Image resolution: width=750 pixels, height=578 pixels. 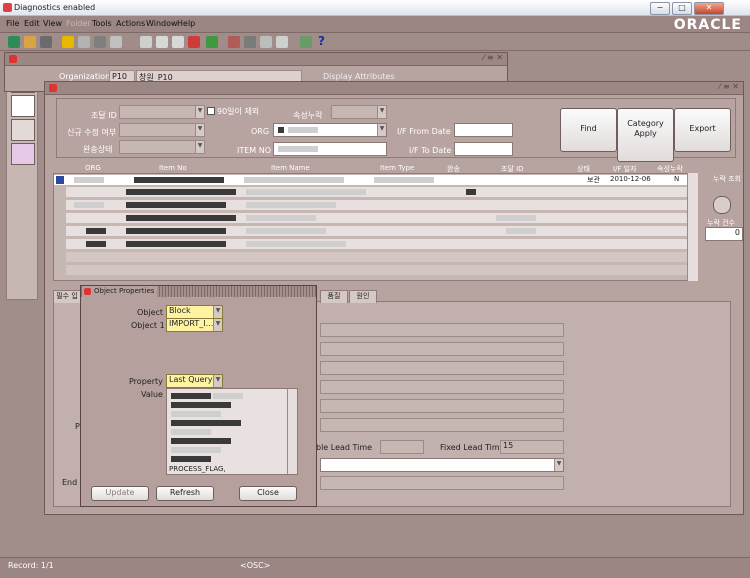 What do you see at coordinates (250, 42) in the screenshot?
I see `zoom-icon` at bounding box center [250, 42].